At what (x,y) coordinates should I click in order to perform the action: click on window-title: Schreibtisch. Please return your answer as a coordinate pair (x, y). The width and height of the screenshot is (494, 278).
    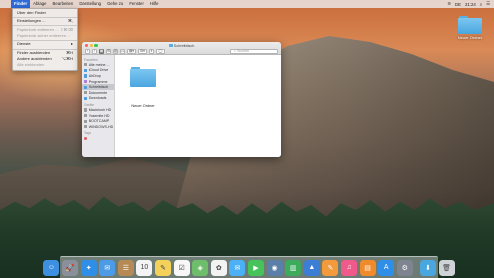
    Looking at the image, I should click on (181, 46).